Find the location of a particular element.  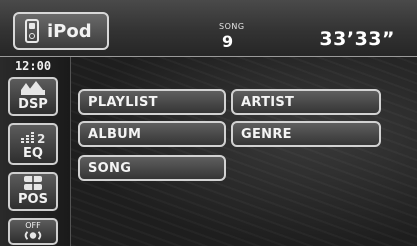

pos-button: POS is located at coordinates (33, 191).